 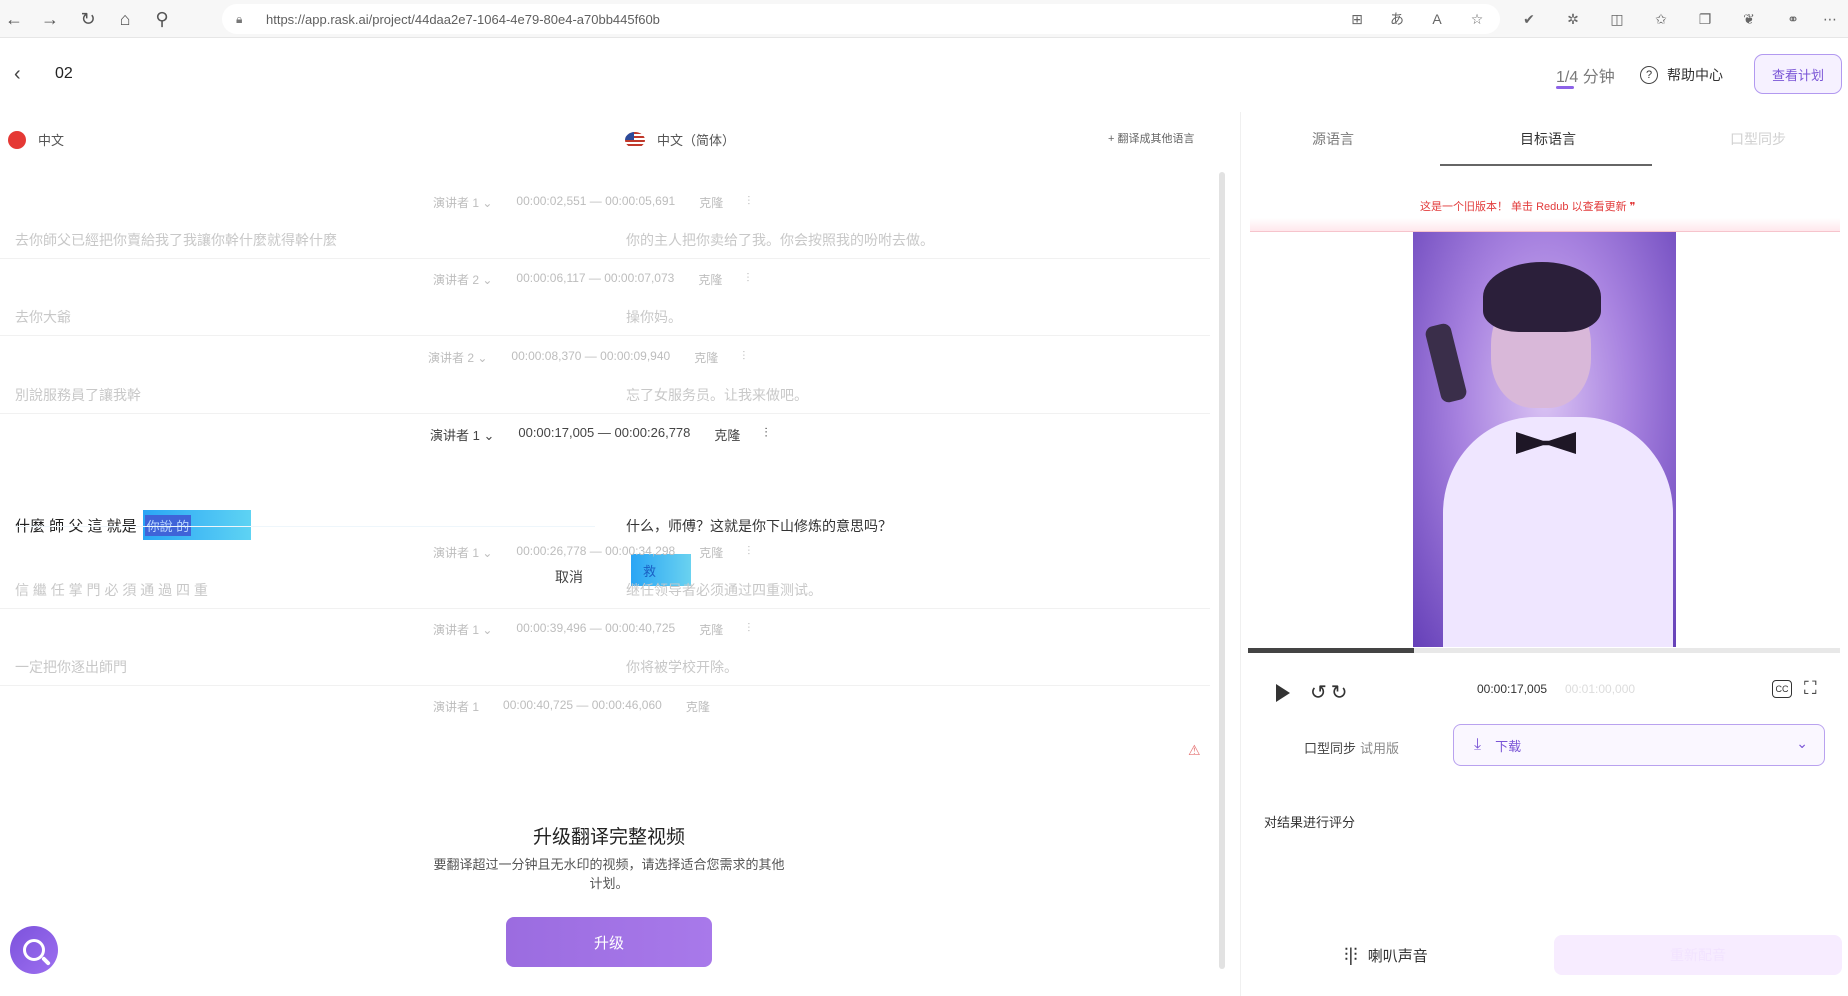 I want to click on active-target-text: 什么，师傅？这就是你下山修炼的意思吗？, so click(x=759, y=526).